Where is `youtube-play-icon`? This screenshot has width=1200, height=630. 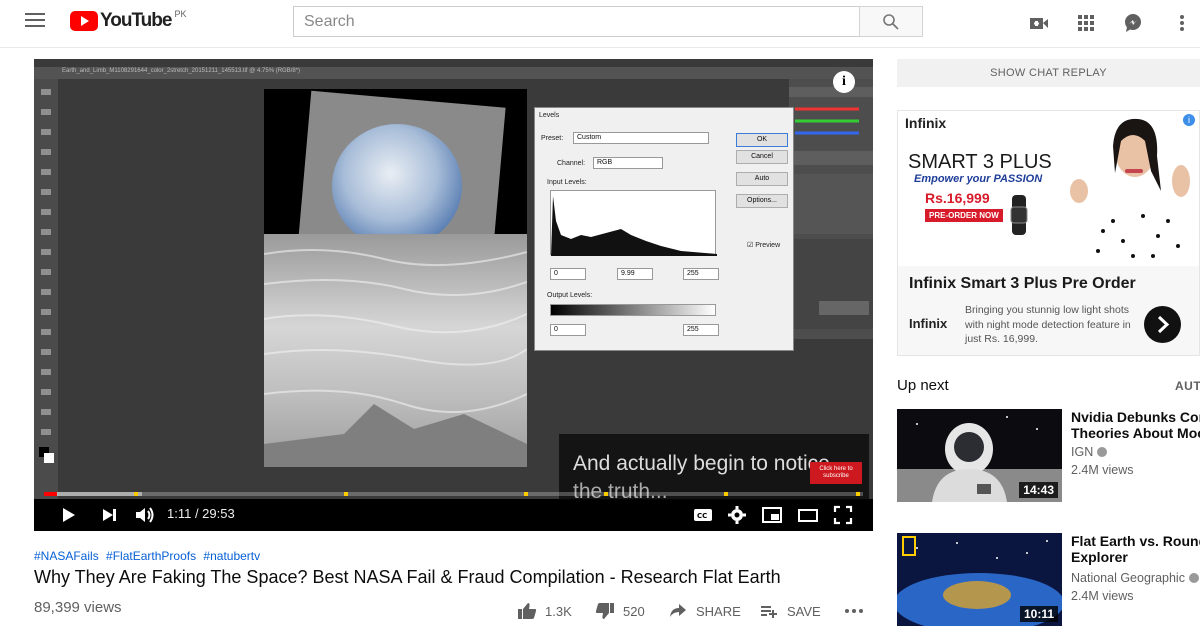
youtube-play-icon is located at coordinates (84, 21).